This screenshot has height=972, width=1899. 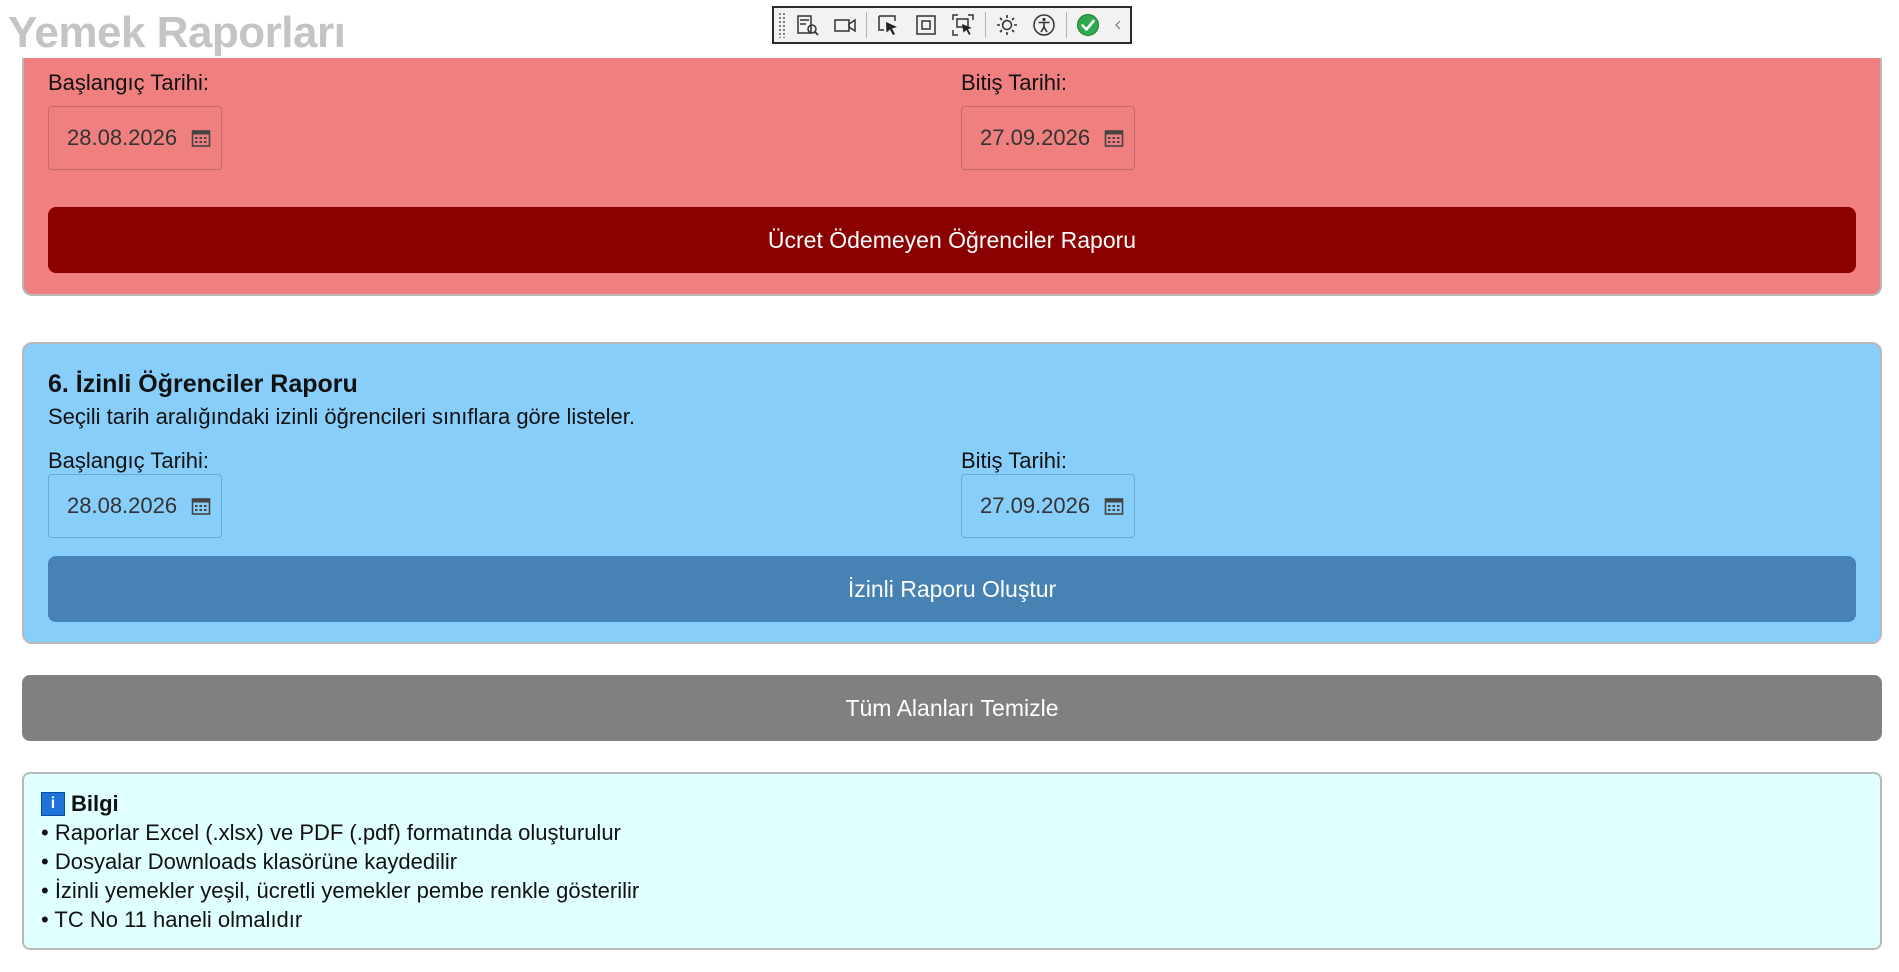 I want to click on unpaid-start-date-value: 28.08.2026, so click(x=122, y=137).